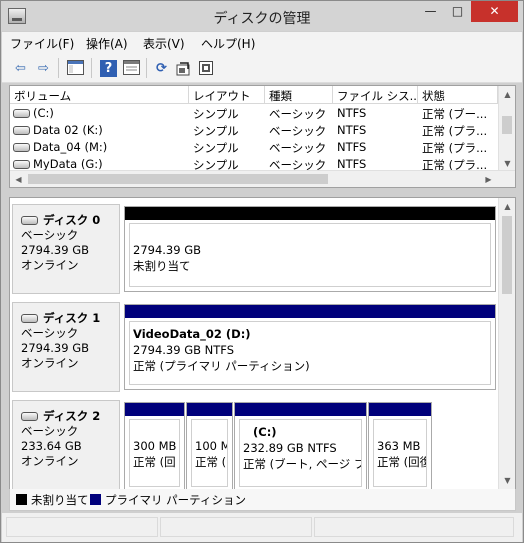 Image resolution: width=524 pixels, height=543 pixels. Describe the element at coordinates (66, 249) in the screenshot. I see `disk-0-label: ディスク 0 ベーシック 2794.39 GB オンライン` at that location.